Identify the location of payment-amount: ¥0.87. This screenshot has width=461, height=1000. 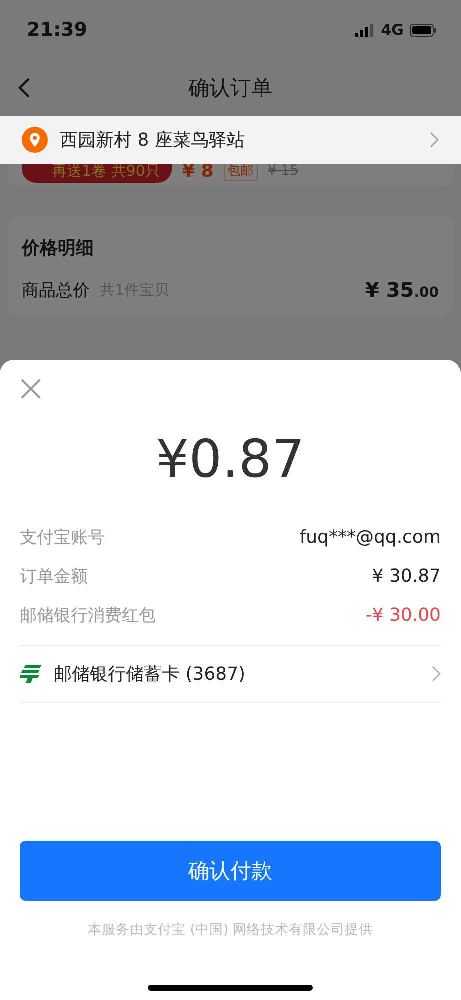
(230, 460).